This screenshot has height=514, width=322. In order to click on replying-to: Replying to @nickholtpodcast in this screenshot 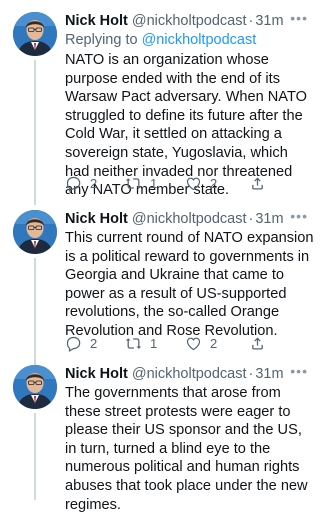, I will do `click(189, 40)`.